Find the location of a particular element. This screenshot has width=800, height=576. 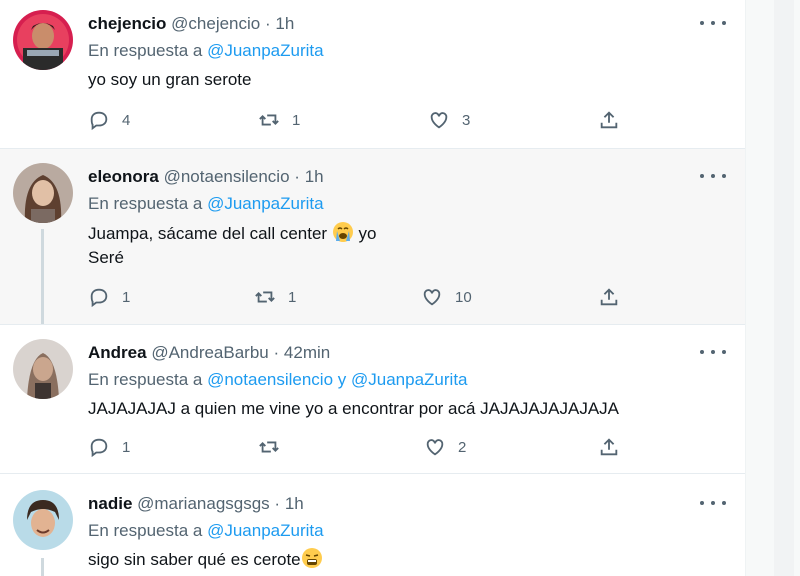

reply-count: 4 is located at coordinates (126, 120).